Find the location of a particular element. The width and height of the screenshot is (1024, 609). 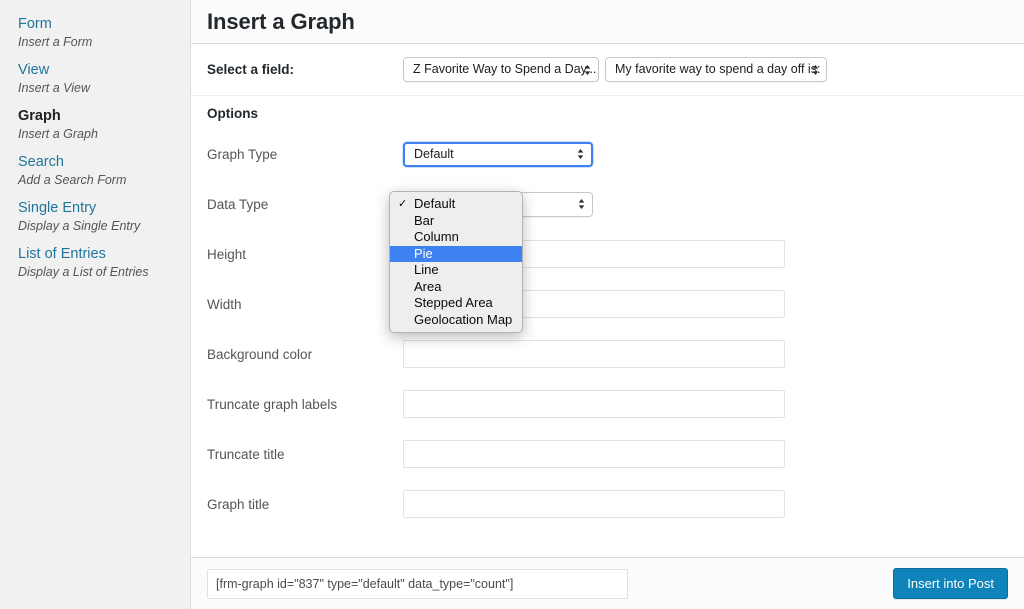

sidebar-item-title: List of Entries is located at coordinates (62, 254).